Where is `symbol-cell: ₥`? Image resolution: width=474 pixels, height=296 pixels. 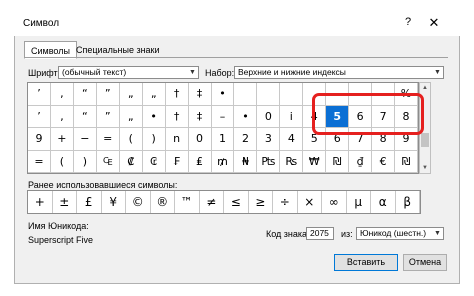
symbol-cell: ₥ is located at coordinates (223, 161).